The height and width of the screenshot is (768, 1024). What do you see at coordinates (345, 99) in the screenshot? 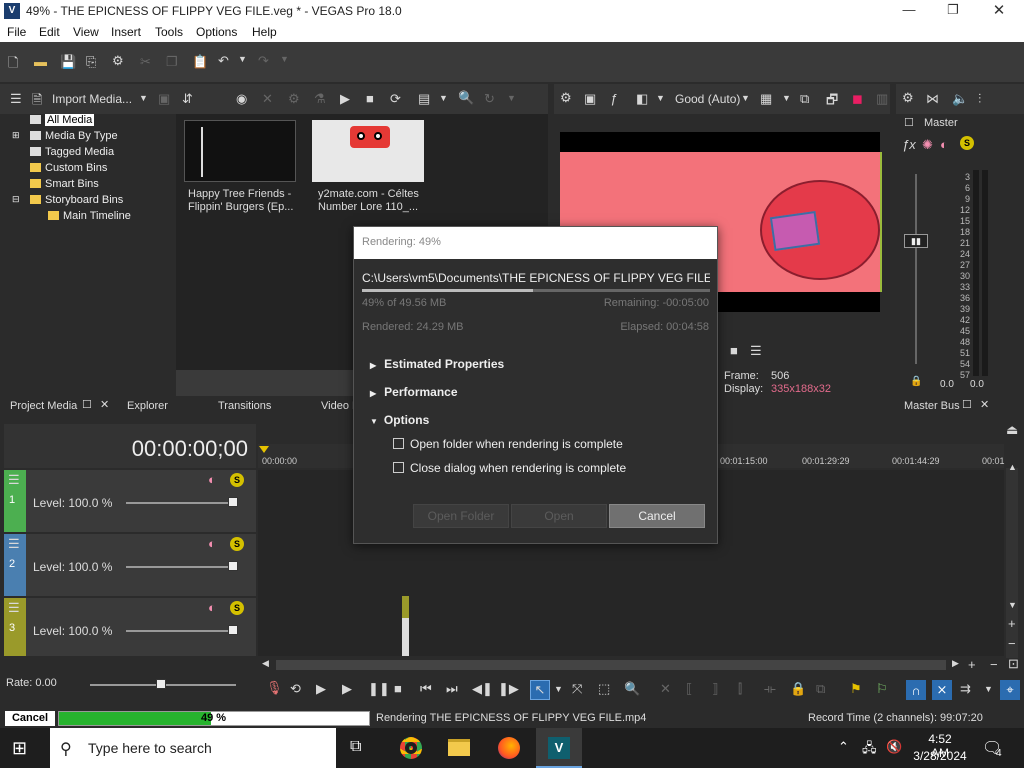
I see `play-icon: ▶` at bounding box center [345, 99].